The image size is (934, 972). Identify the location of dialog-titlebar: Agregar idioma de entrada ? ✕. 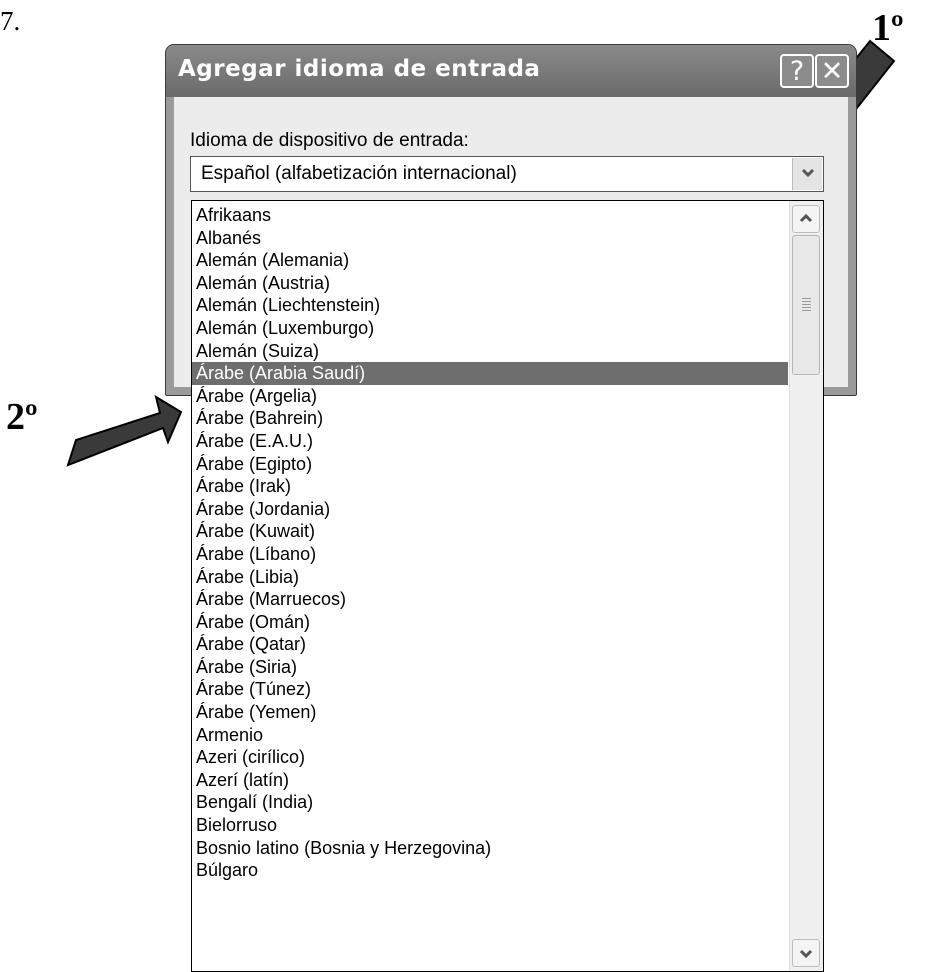
(511, 71).